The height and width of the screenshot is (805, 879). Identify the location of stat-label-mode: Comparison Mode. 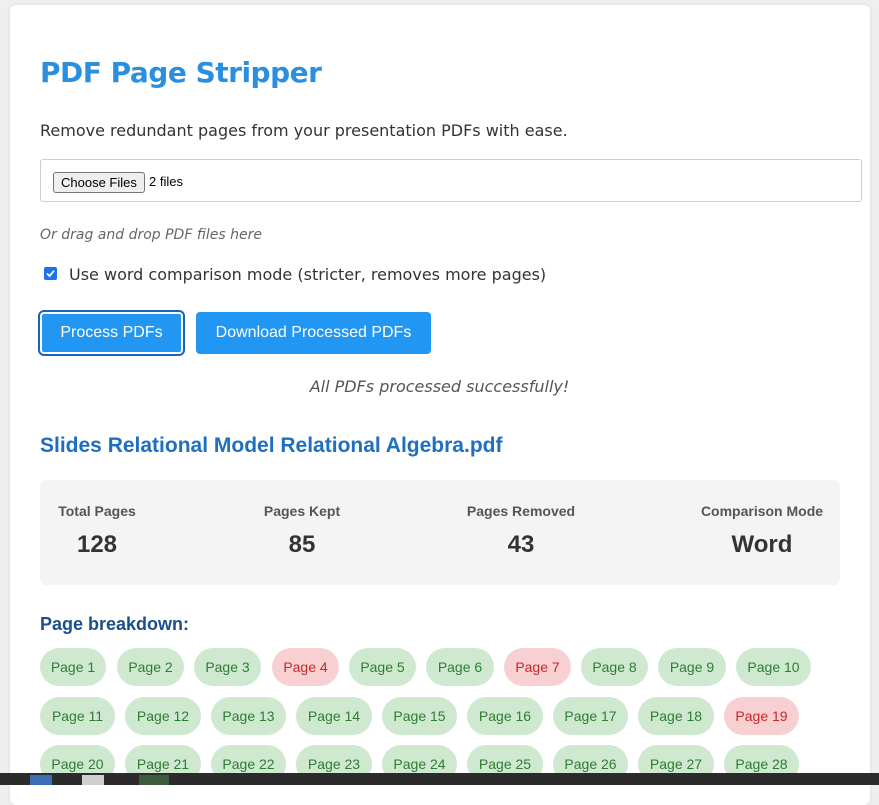
(762, 511).